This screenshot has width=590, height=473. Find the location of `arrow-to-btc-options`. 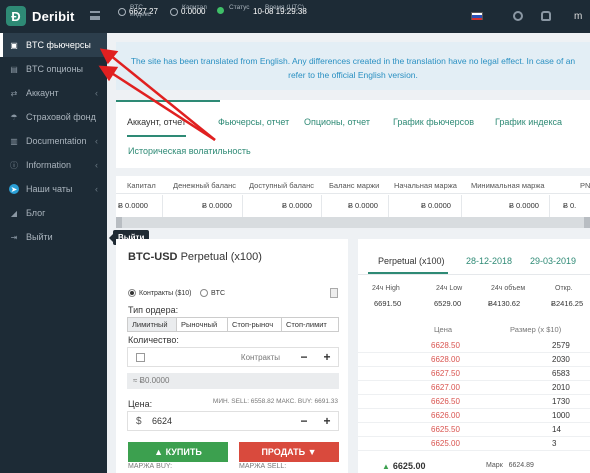

arrow-to-btc-options is located at coordinates (162, 106).